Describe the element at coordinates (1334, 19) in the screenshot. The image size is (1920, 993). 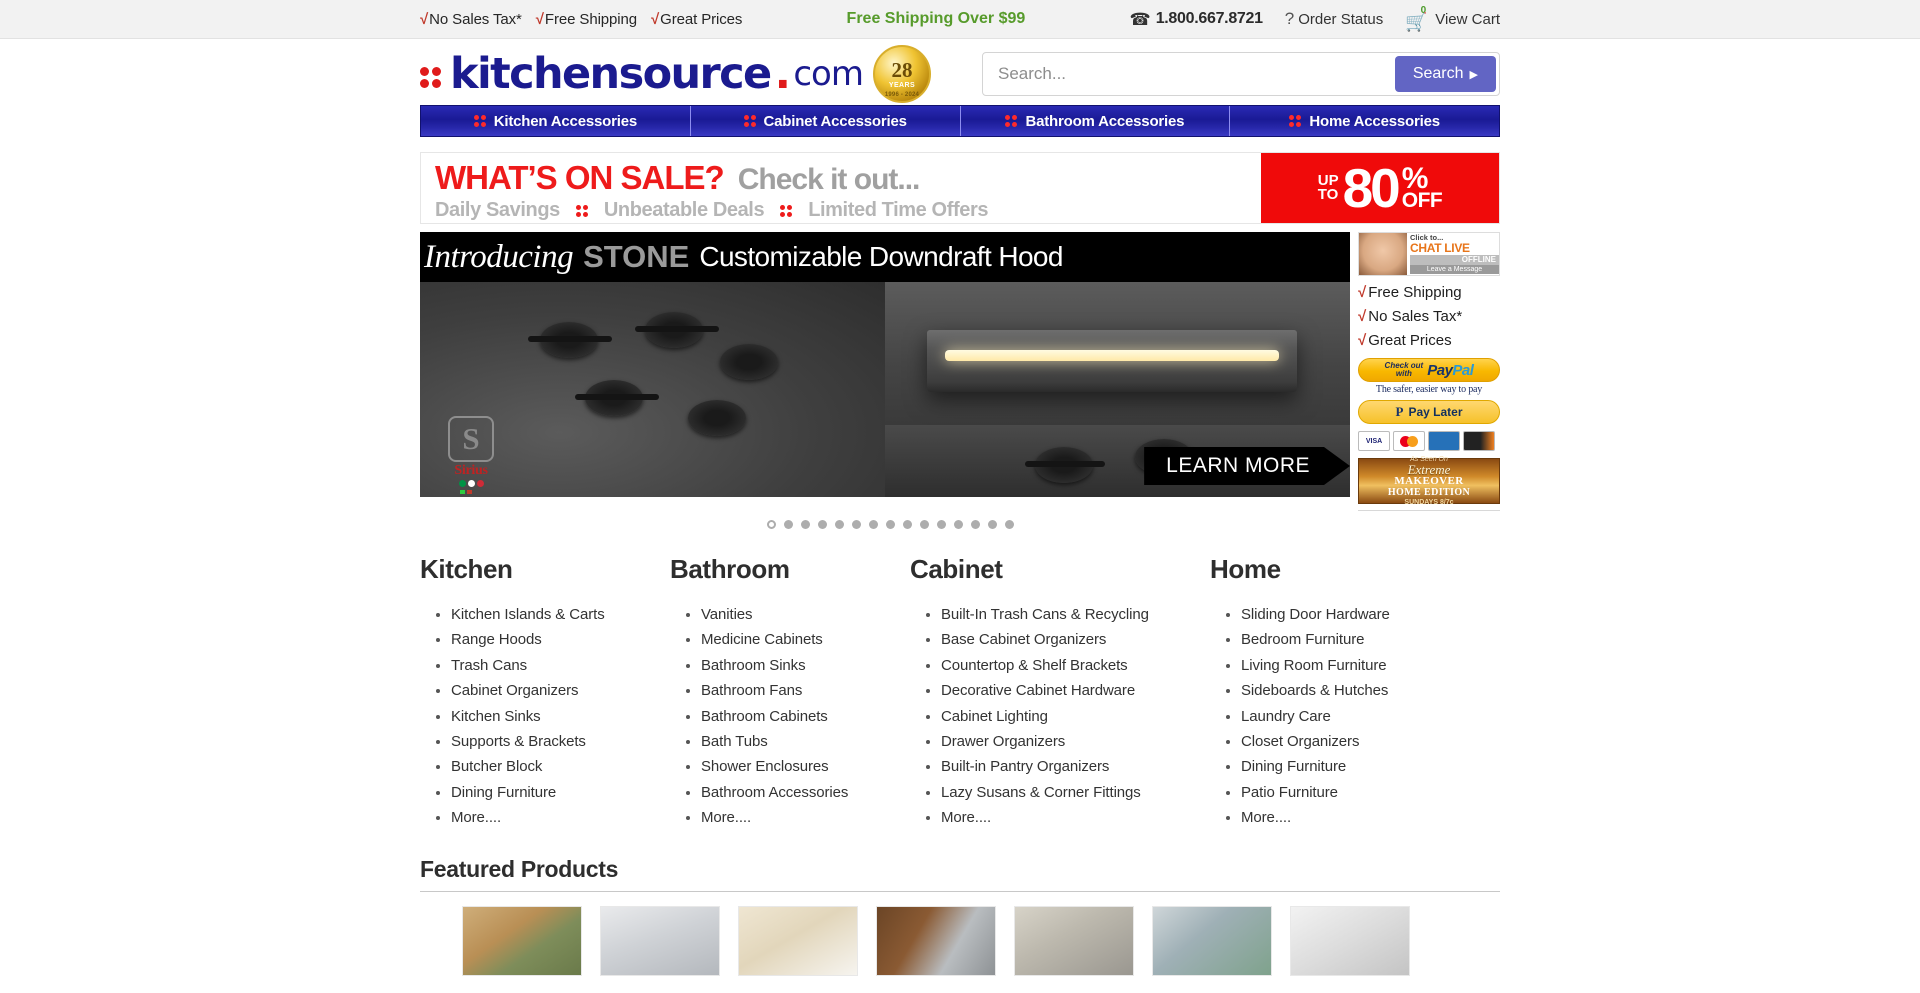
I see `order-status-link: ? Order Status` at that location.